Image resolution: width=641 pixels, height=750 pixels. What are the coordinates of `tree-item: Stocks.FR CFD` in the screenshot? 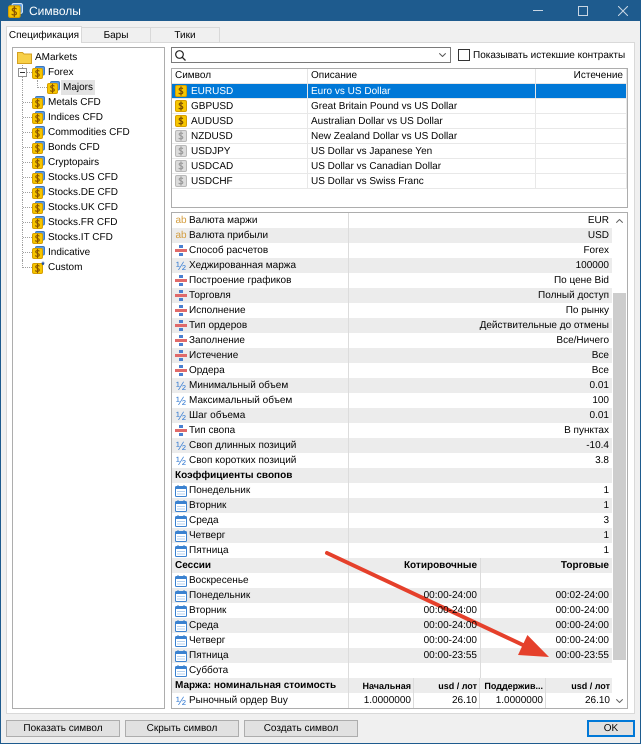 It's located at (83, 222).